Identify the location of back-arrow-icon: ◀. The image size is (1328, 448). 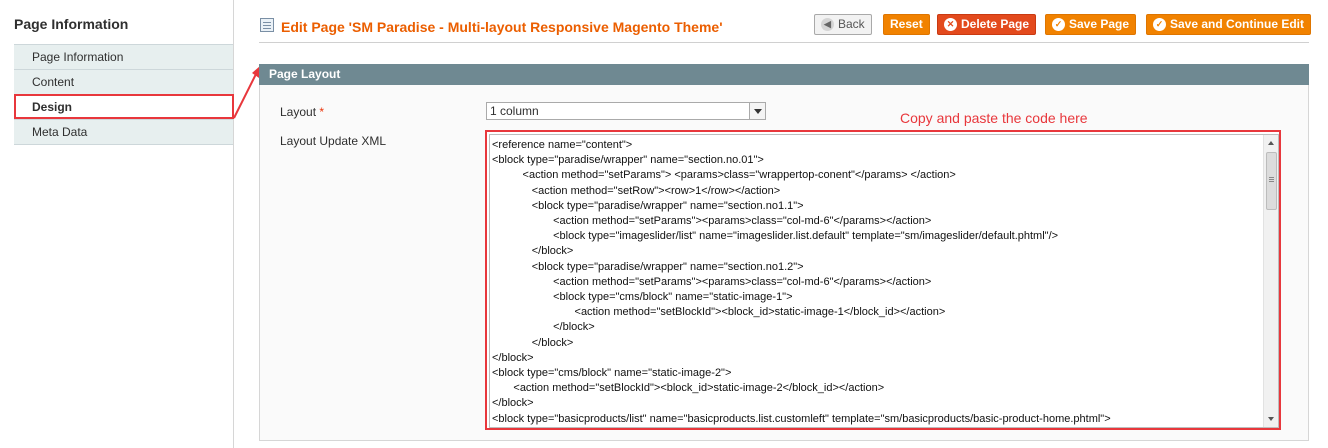
(827, 24).